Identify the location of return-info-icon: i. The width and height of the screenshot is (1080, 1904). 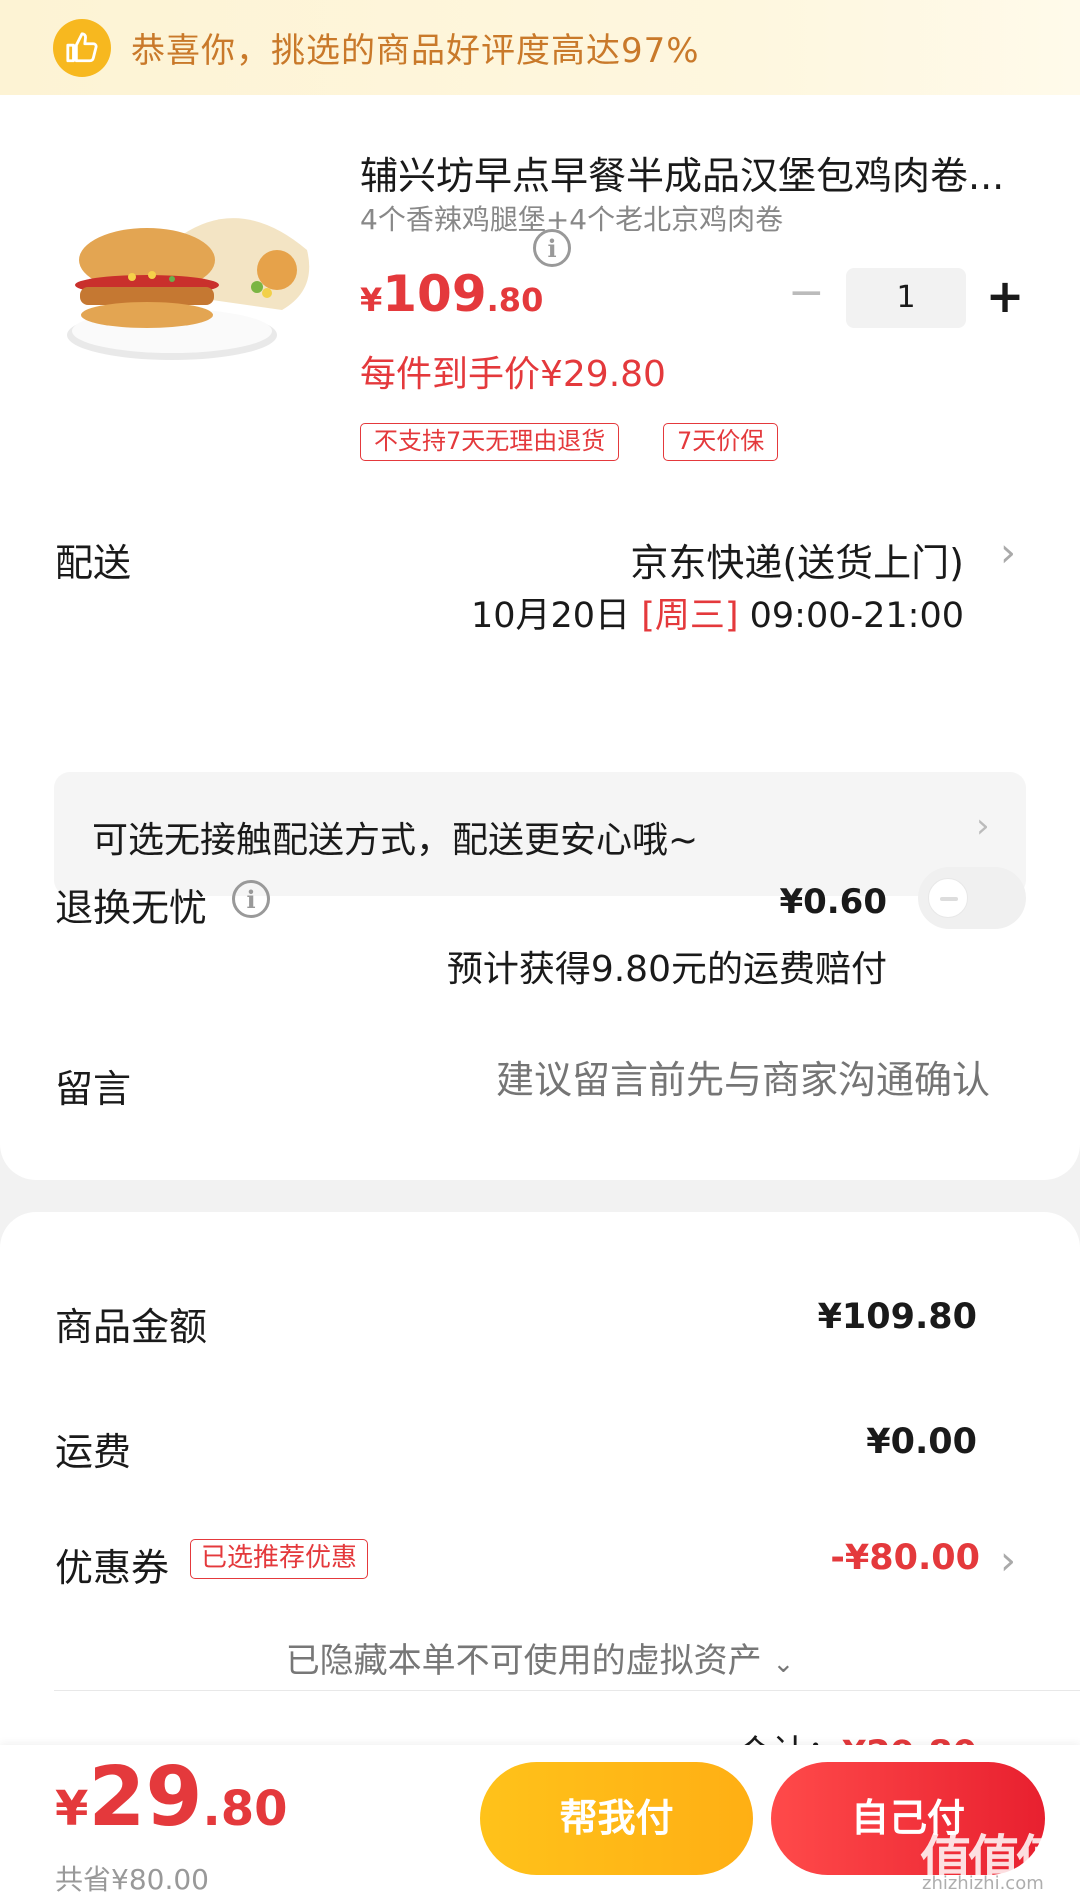
(251, 899).